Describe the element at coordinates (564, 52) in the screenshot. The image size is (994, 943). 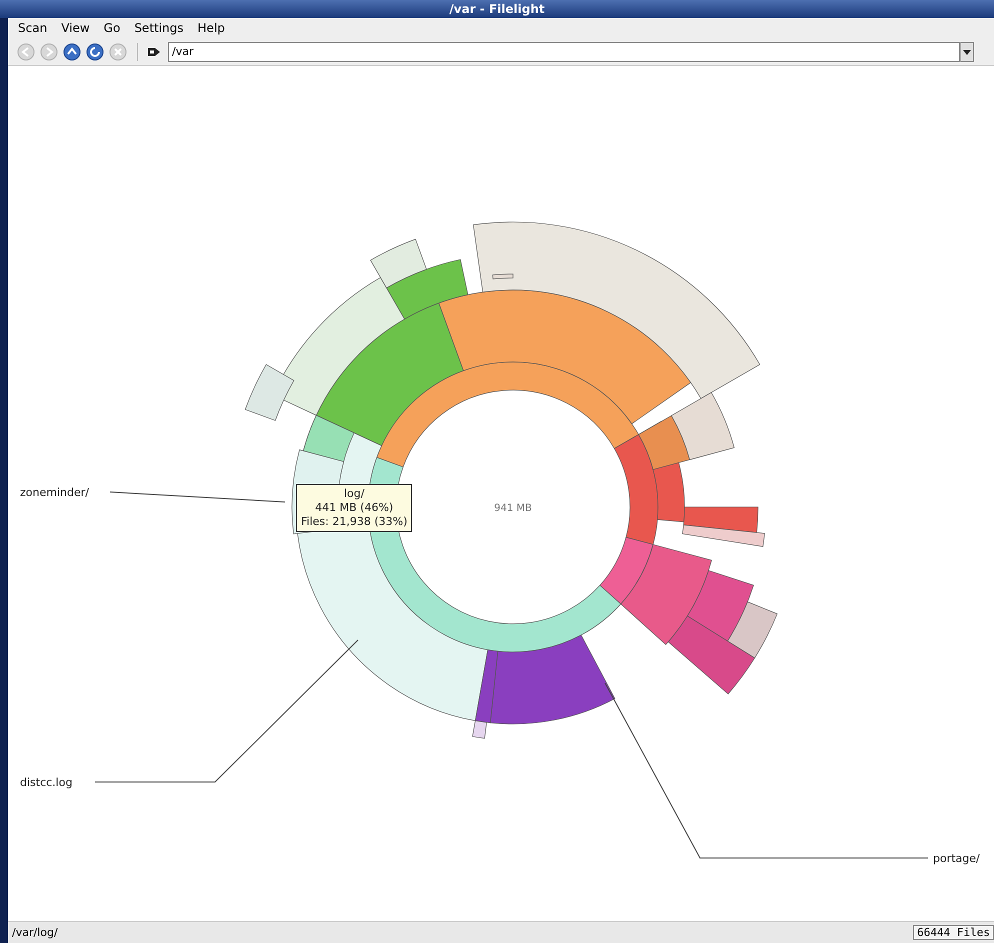
I see `location-field: /var` at that location.